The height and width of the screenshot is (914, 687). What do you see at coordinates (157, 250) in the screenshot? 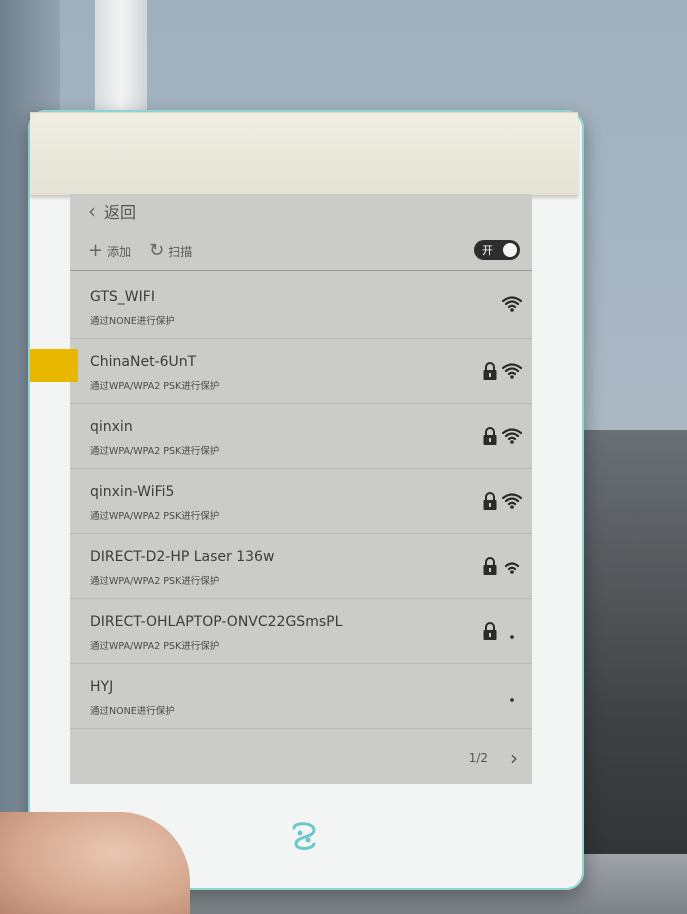
I see `refresh-icon: ↻` at bounding box center [157, 250].